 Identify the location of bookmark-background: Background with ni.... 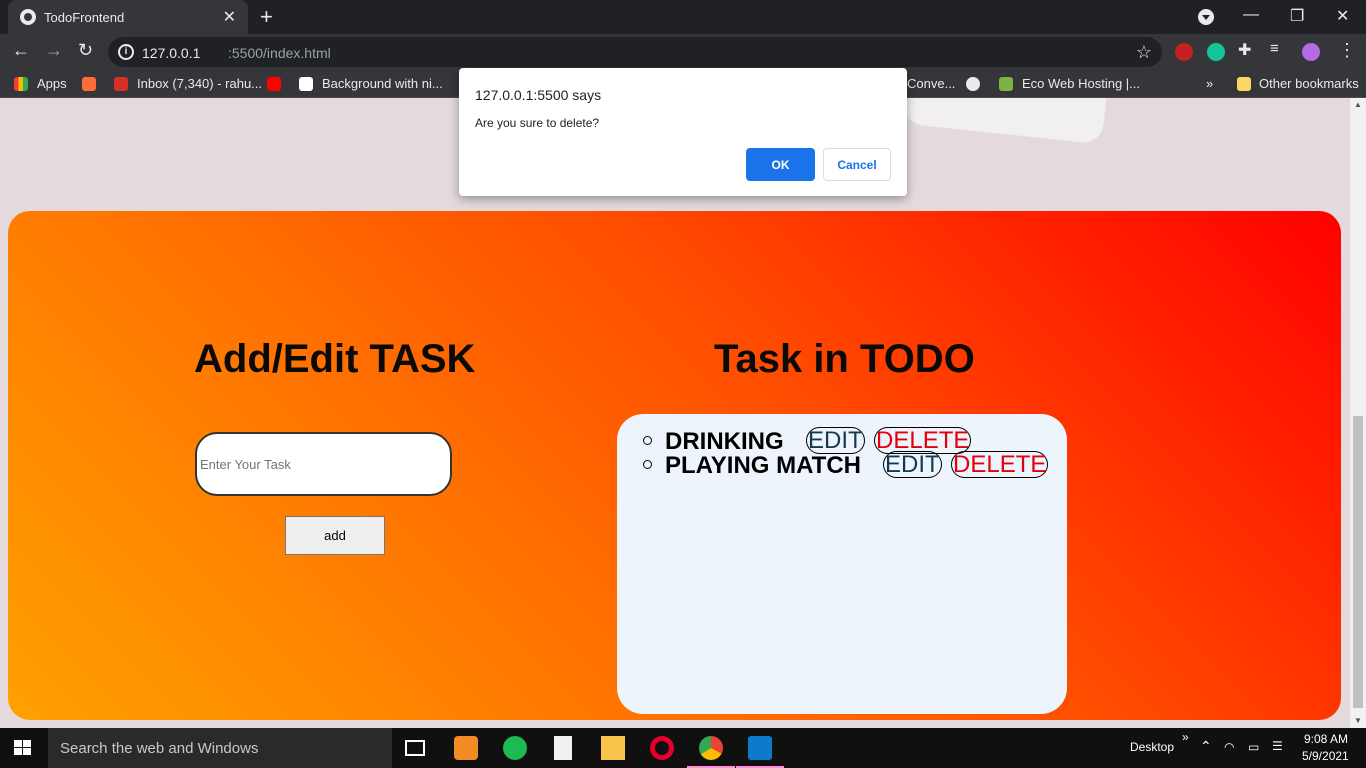
(382, 83).